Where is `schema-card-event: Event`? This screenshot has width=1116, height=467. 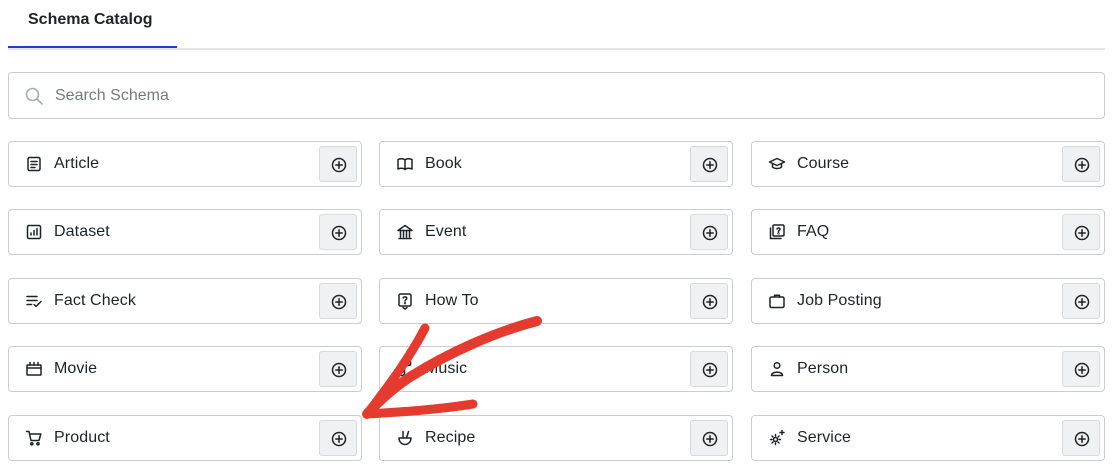 schema-card-event: Event is located at coordinates (556, 232).